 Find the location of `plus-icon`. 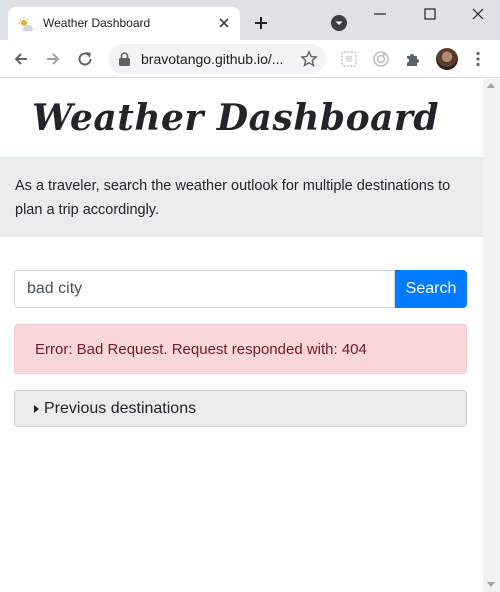

plus-icon is located at coordinates (261, 23).